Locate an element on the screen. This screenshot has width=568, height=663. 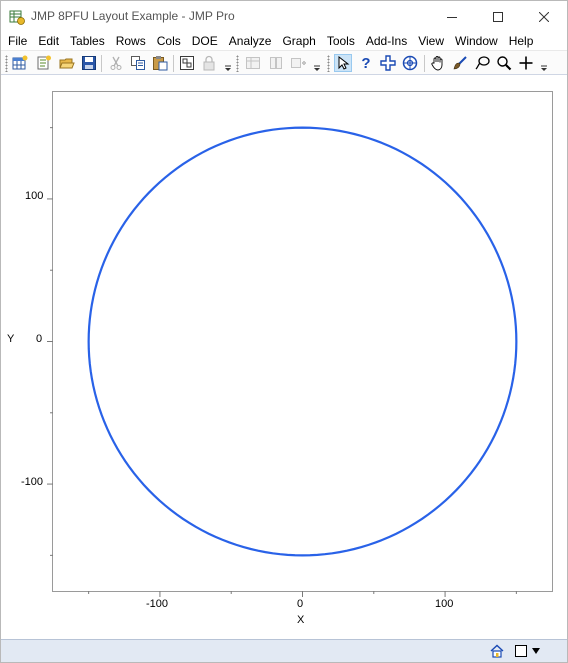
table-button is located at coordinates (253, 63).